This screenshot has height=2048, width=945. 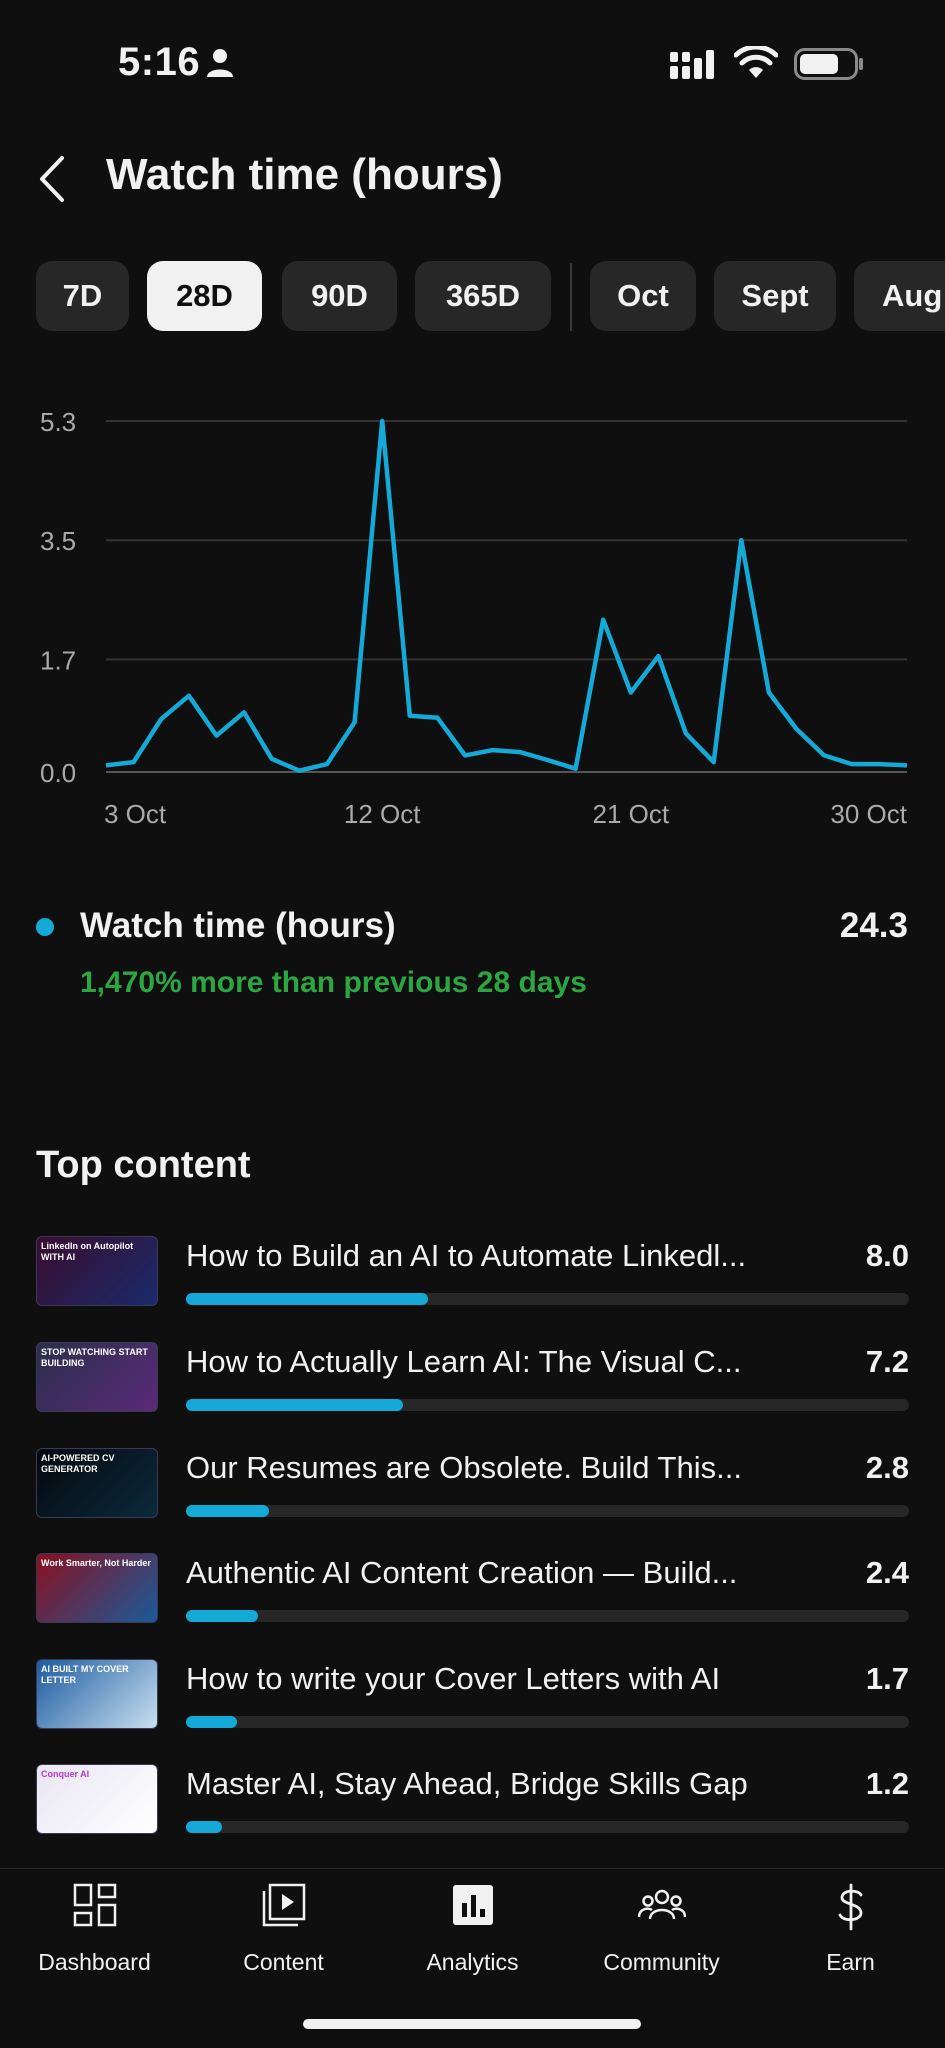 What do you see at coordinates (94, 1905) in the screenshot?
I see `dashboard-icon` at bounding box center [94, 1905].